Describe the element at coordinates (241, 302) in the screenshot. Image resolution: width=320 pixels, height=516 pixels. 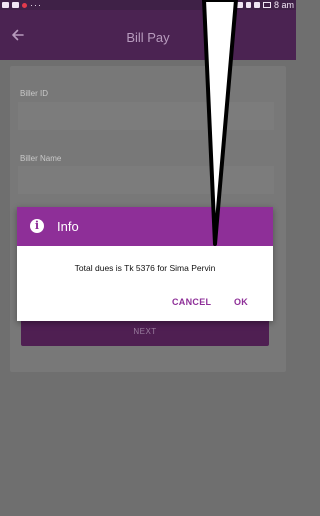
I see `ok-button: OK` at that location.